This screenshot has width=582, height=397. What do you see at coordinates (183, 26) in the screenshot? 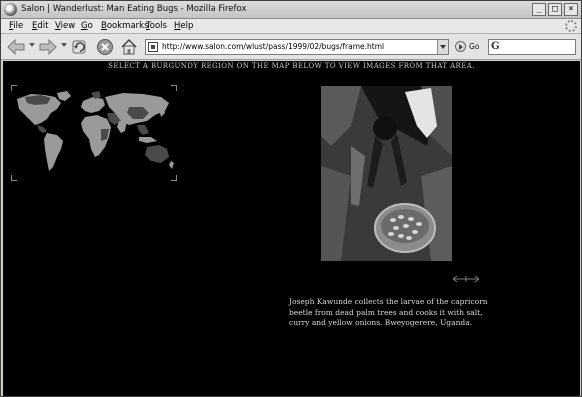
I see `menu-help: Help` at bounding box center [183, 26].